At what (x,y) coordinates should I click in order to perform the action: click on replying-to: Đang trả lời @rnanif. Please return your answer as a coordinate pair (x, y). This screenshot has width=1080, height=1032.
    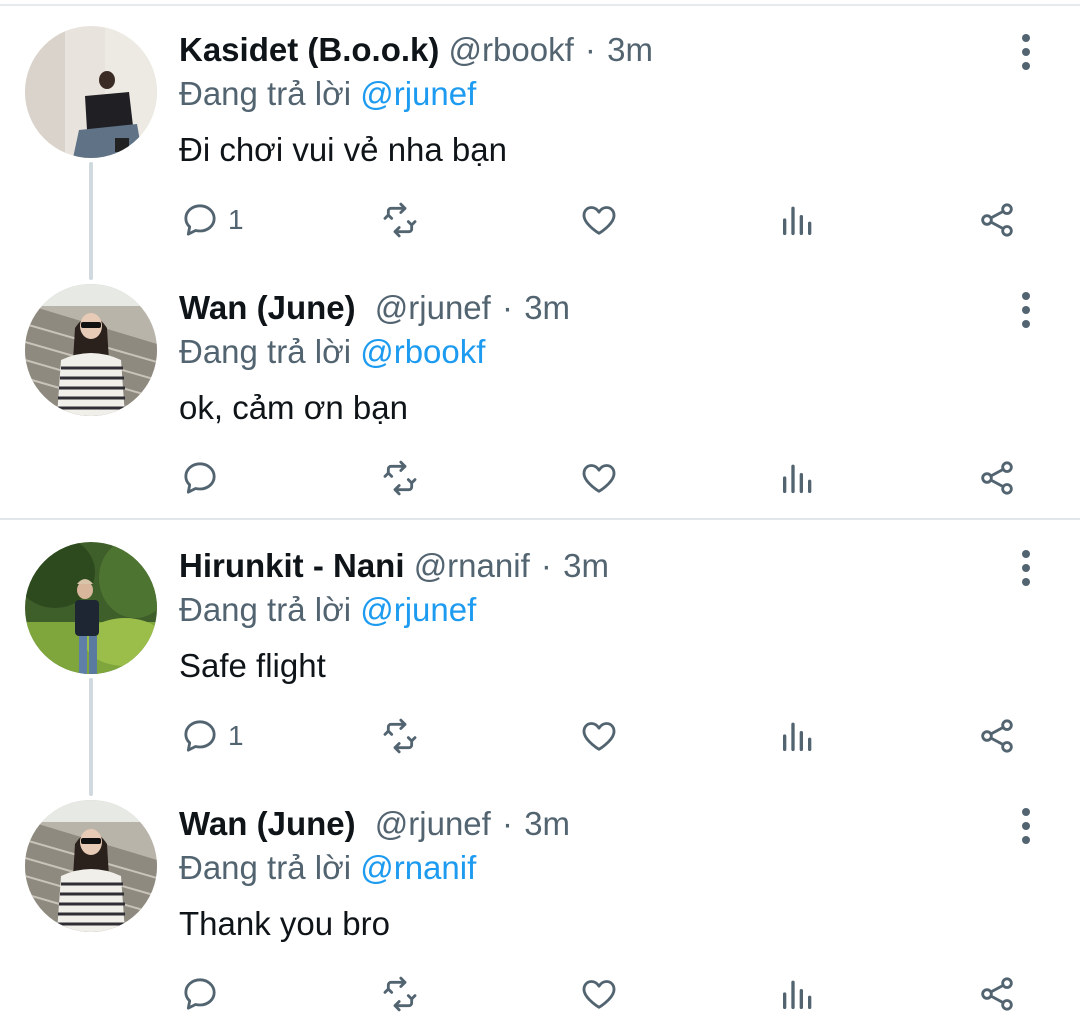
    Looking at the image, I should click on (327, 868).